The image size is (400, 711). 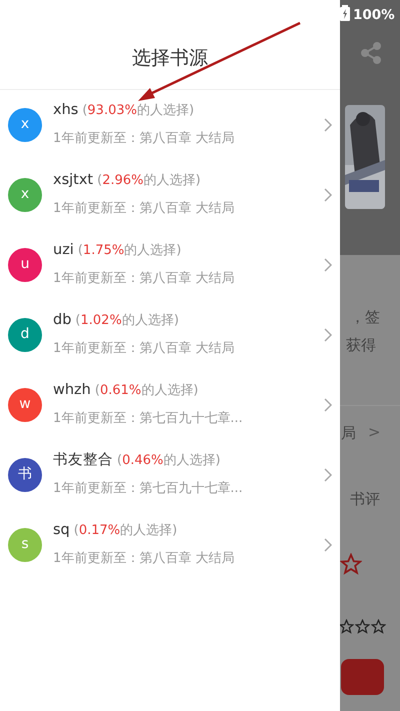 What do you see at coordinates (146, 391) in the screenshot?
I see `choice-share-text: (0.61%的人选择)` at bounding box center [146, 391].